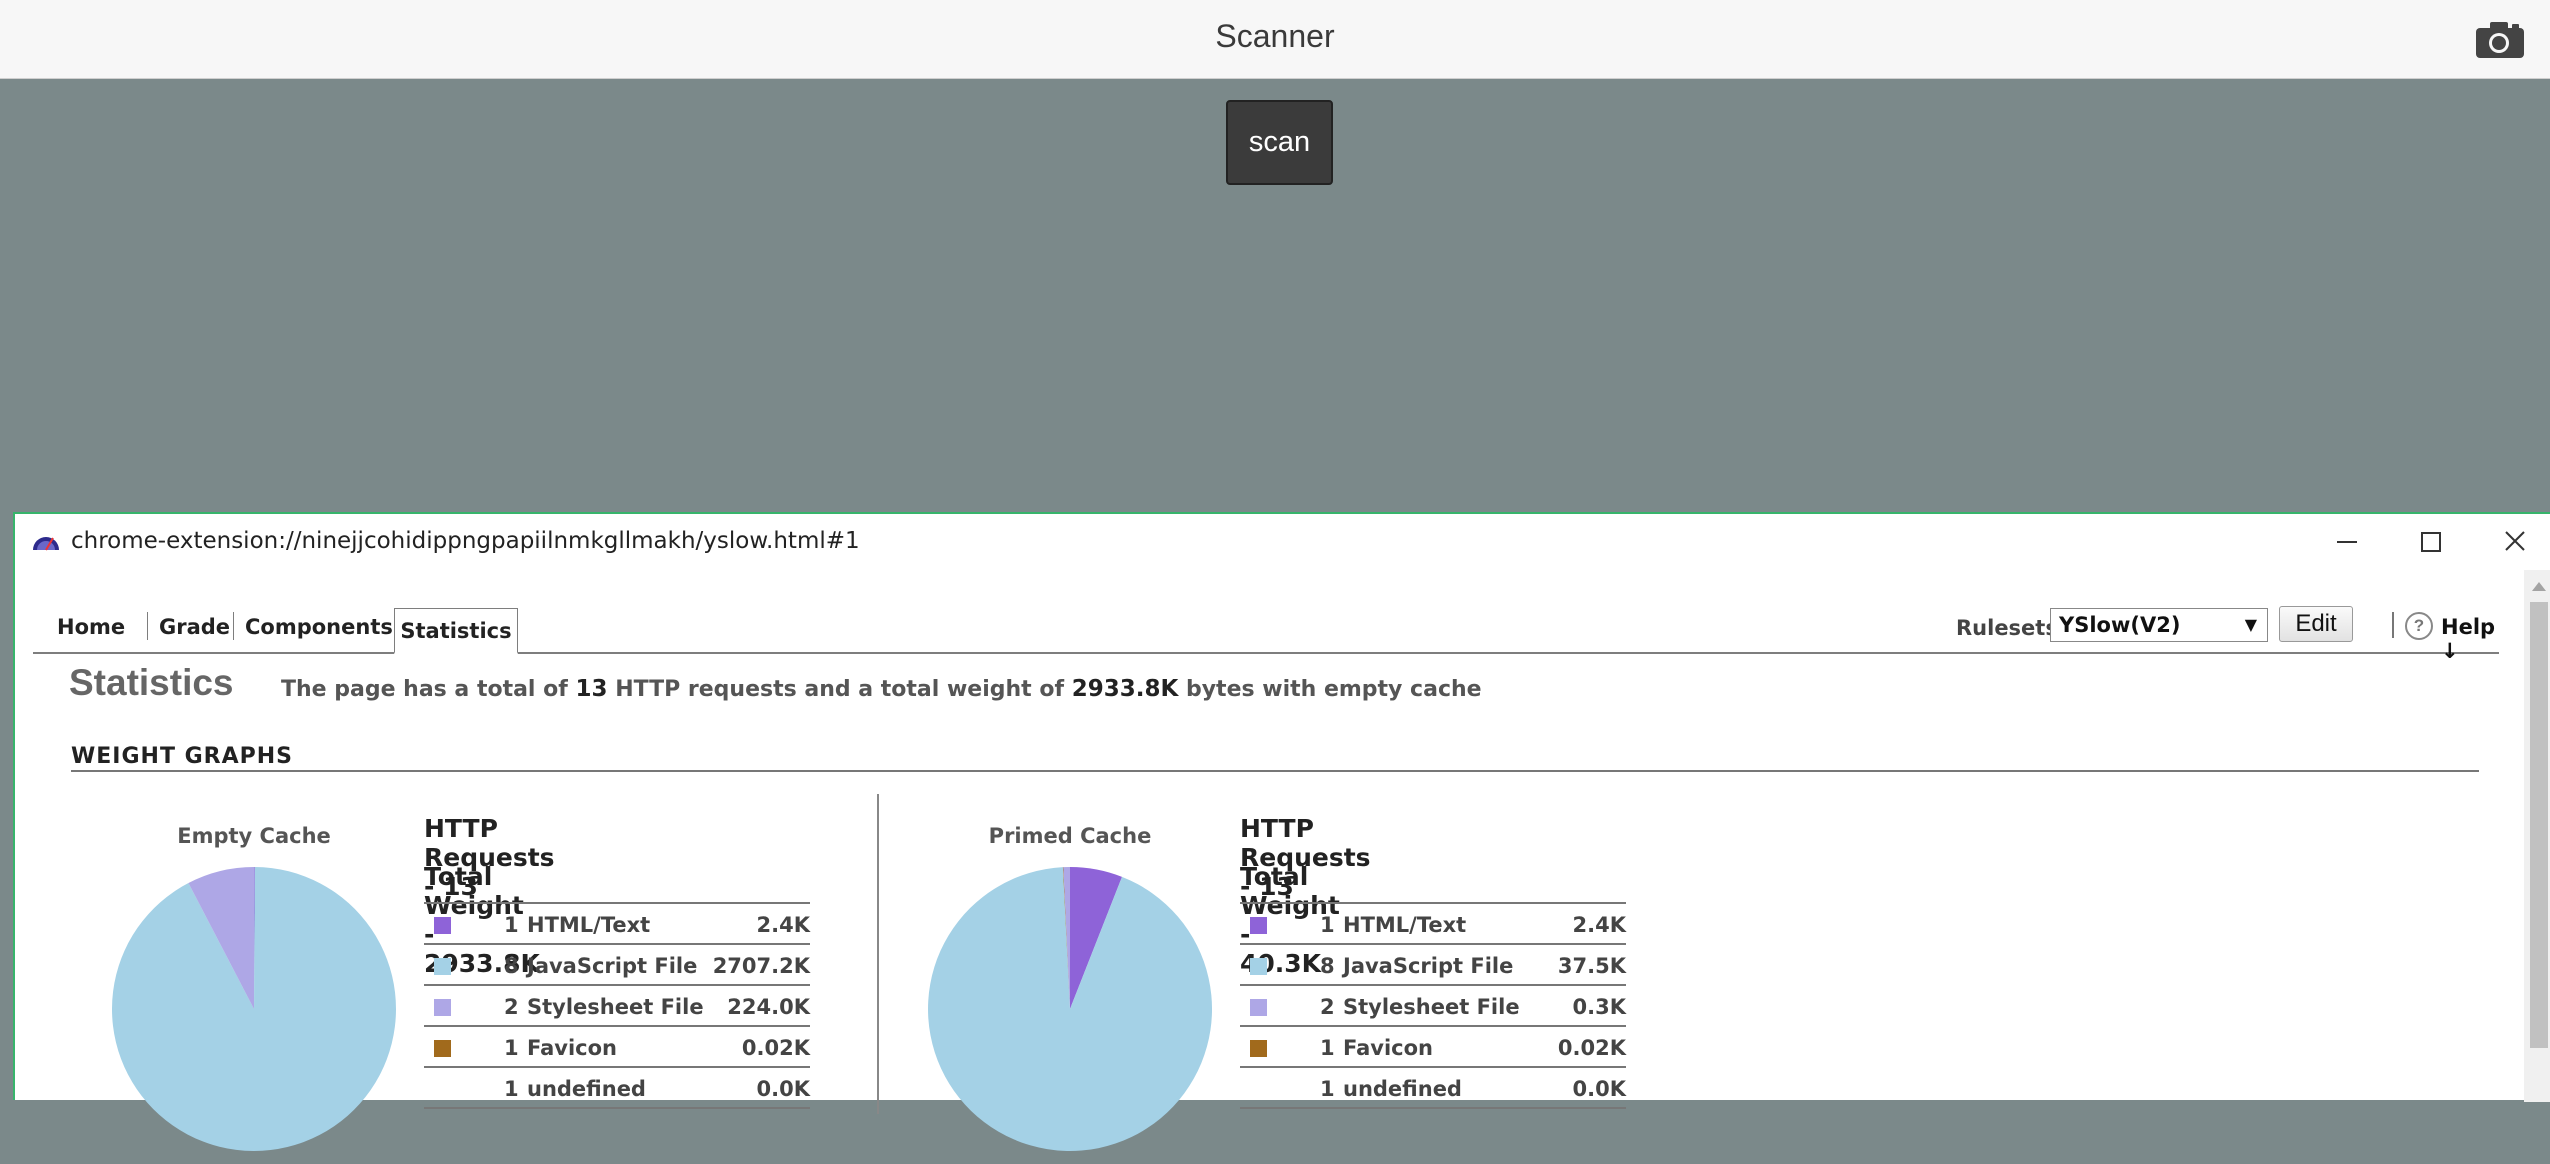  I want to click on weight-graphs-heading: WEIGHT GRAPHS, so click(182, 756).